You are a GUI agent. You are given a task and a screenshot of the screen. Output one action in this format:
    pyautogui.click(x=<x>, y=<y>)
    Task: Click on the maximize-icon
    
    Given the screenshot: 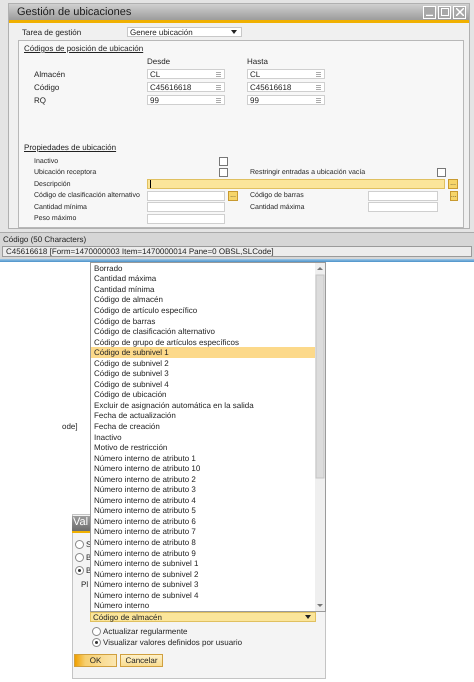 What is the action you would take?
    pyautogui.click(x=444, y=12)
    